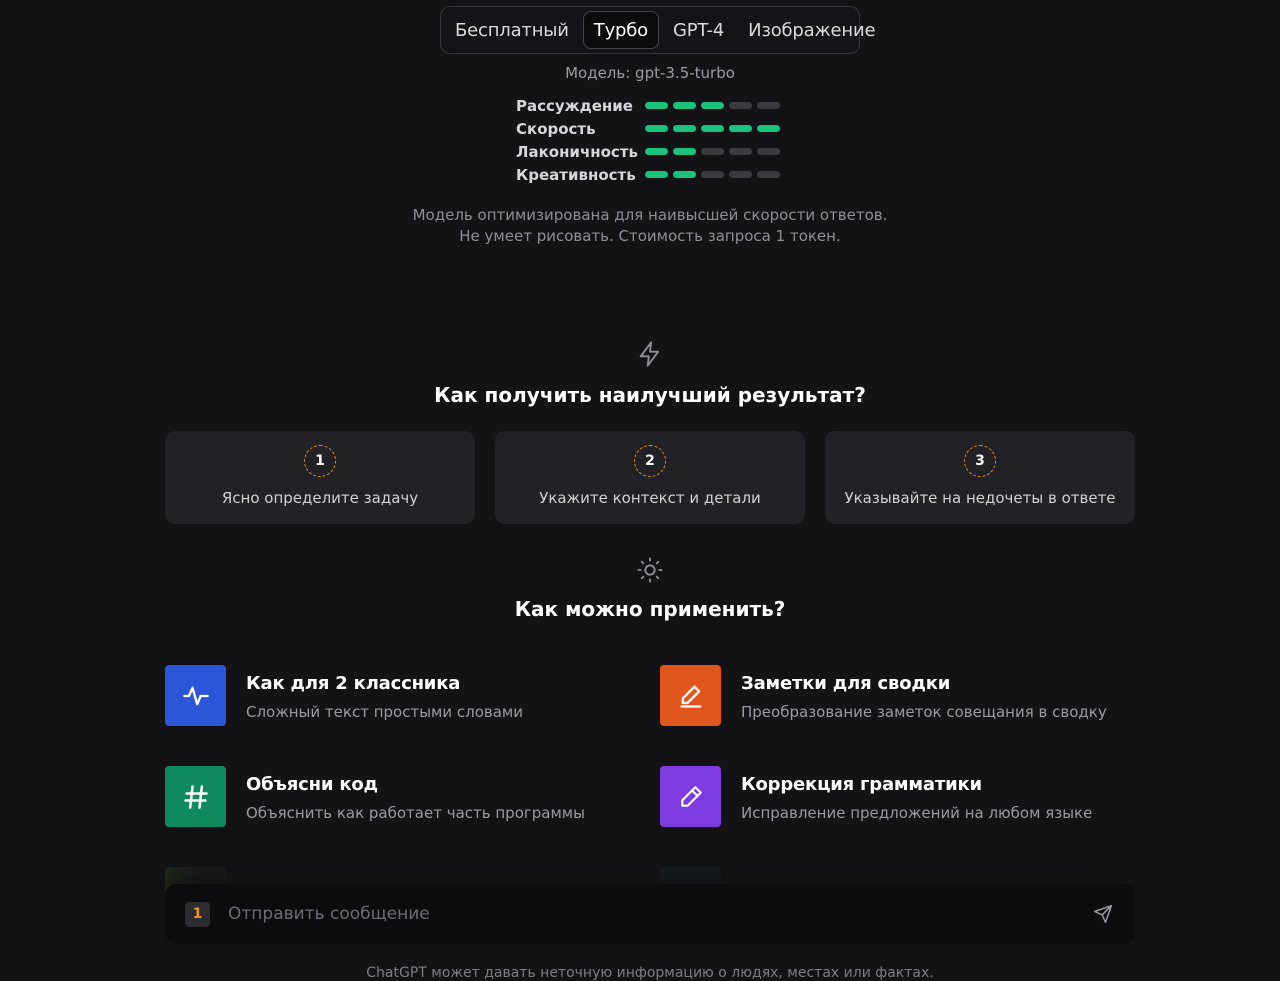  I want to click on pencil-icon, so click(691, 796).